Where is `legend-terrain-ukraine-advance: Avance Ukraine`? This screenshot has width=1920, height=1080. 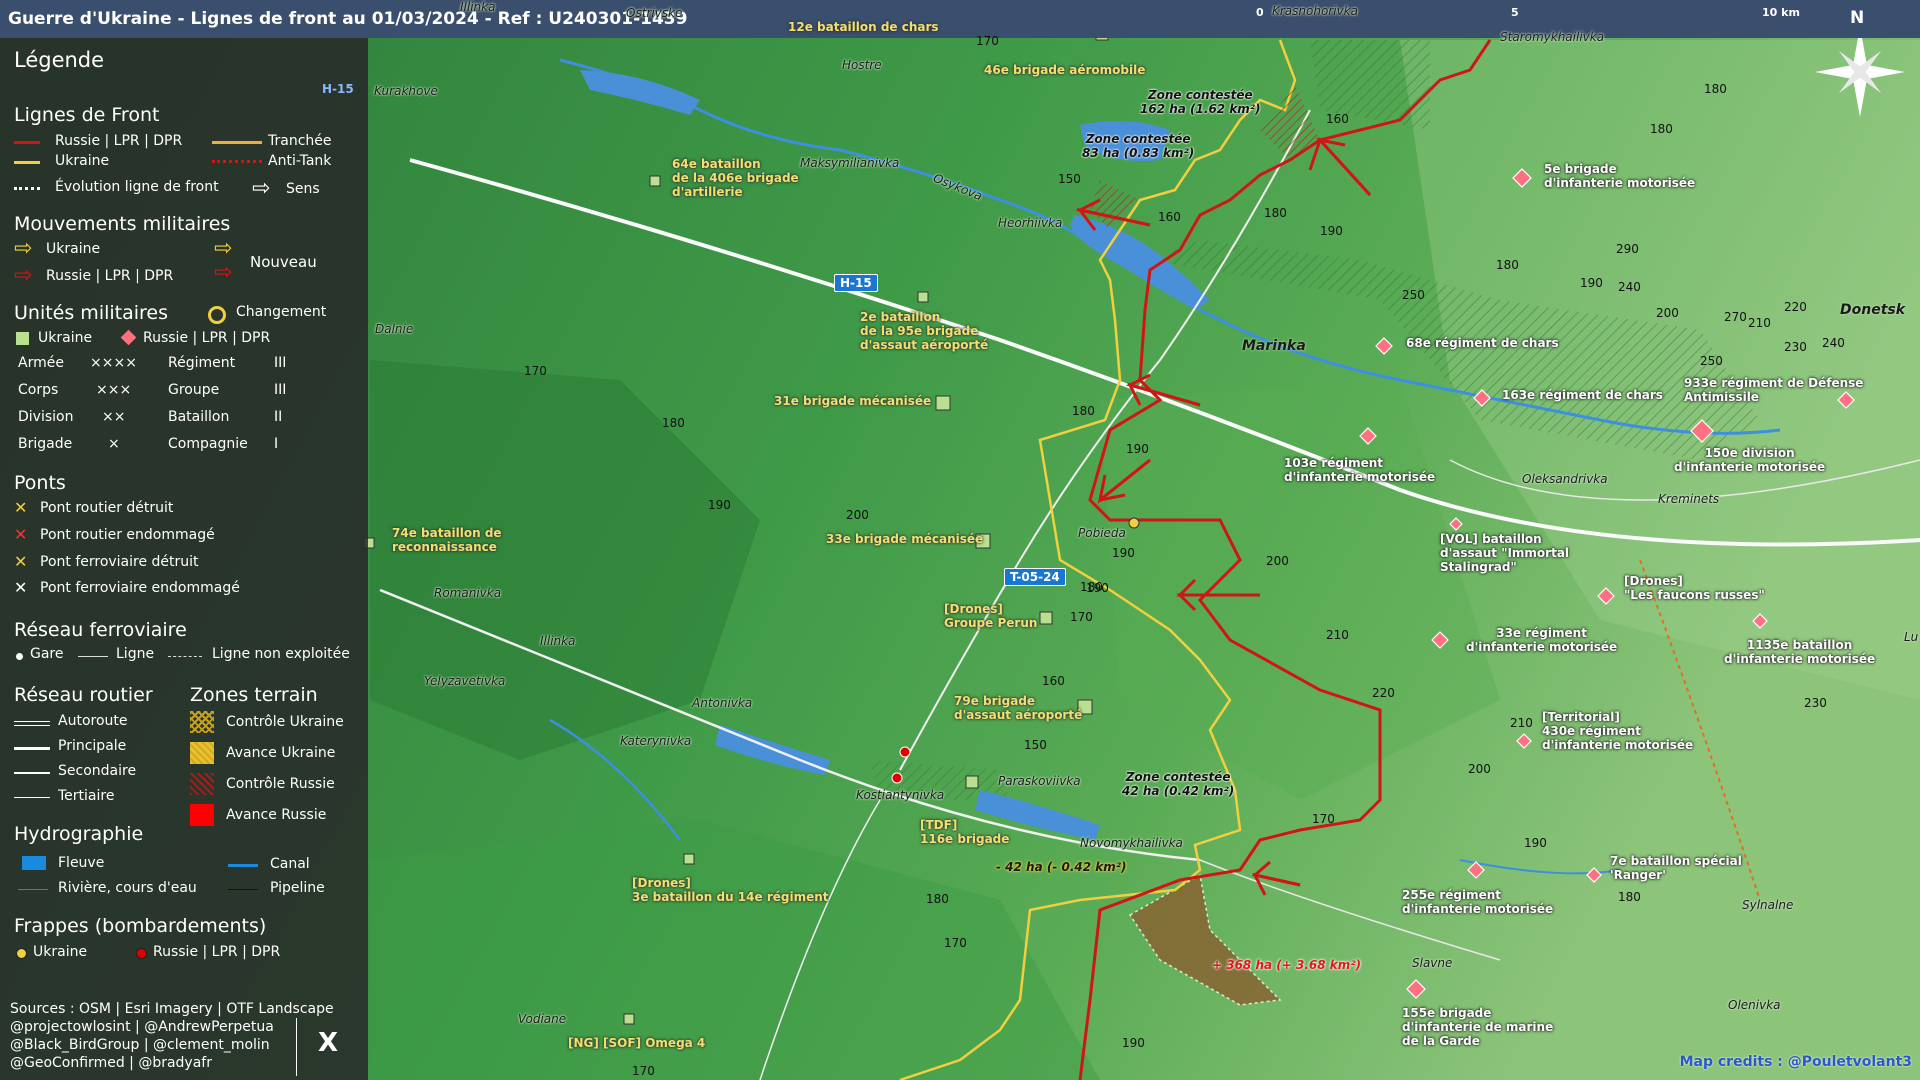
legend-terrain-ukraine-advance: Avance Ukraine is located at coordinates (281, 753).